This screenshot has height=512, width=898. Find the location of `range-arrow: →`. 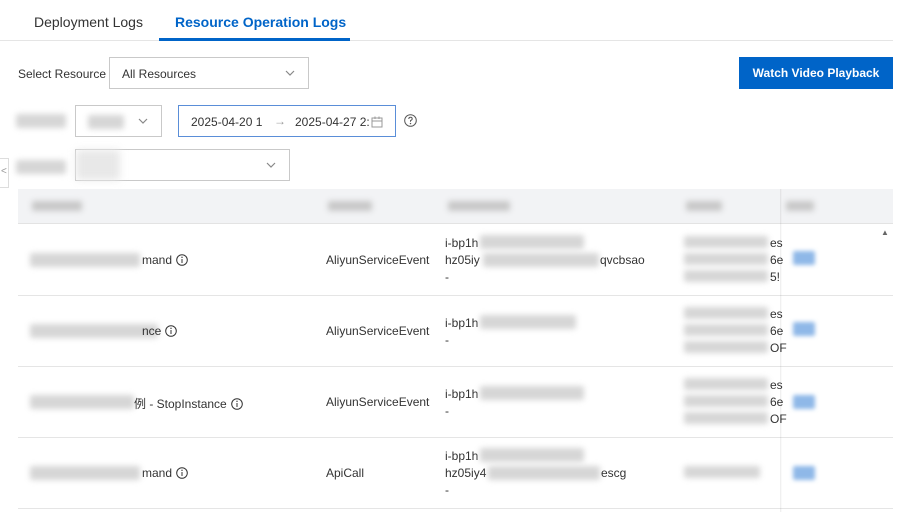

range-arrow: → is located at coordinates (280, 121).